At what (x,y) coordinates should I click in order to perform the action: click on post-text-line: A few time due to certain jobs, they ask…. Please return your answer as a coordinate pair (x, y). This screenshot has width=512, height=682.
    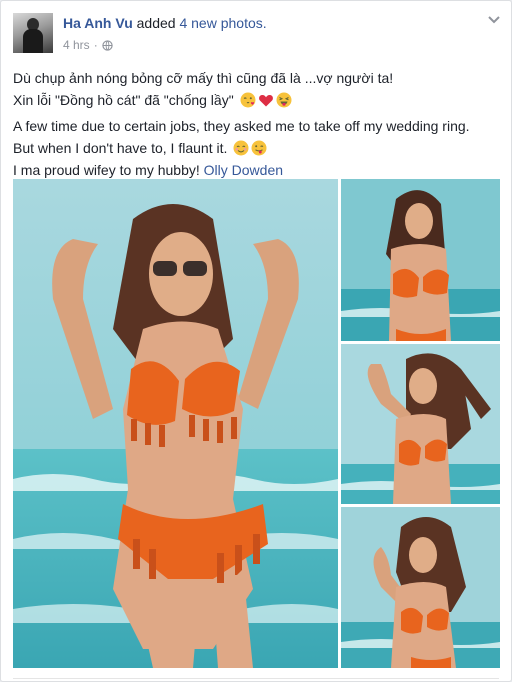
    Looking at the image, I should click on (241, 126).